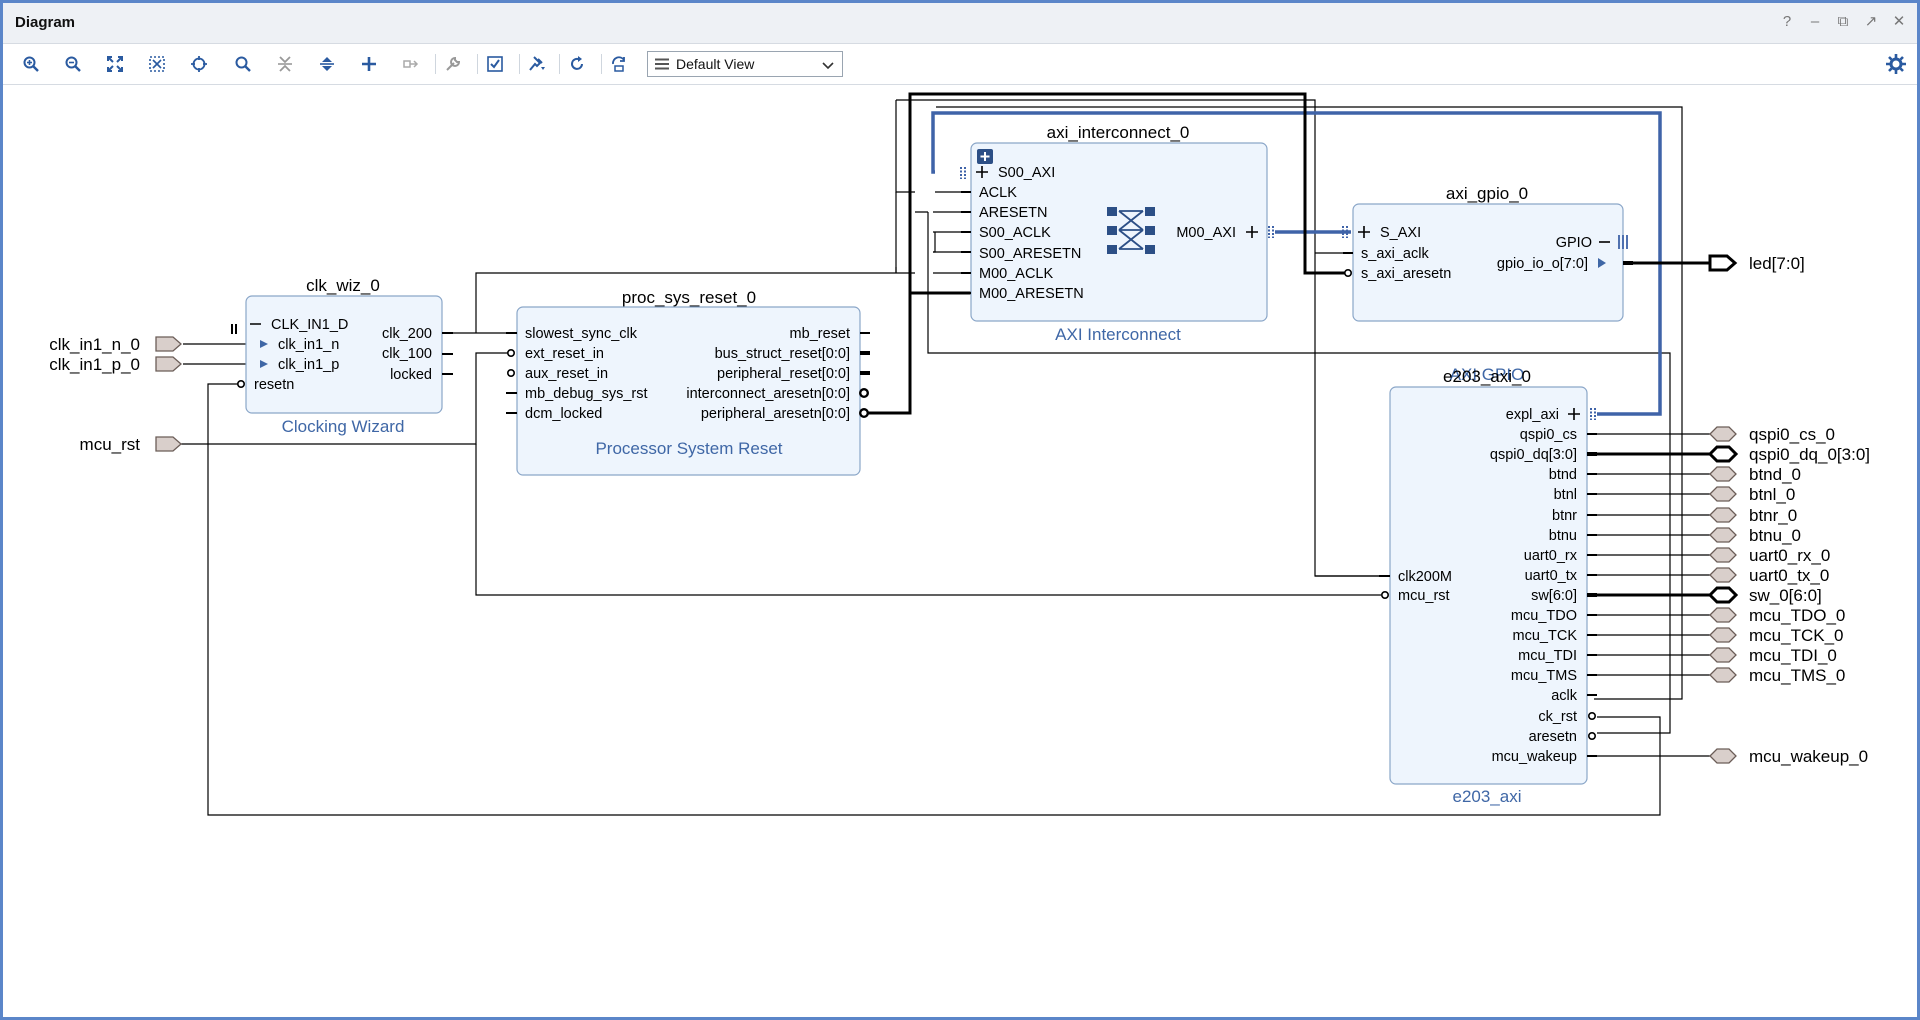 This screenshot has height=1020, width=1920. What do you see at coordinates (1772, 434) in the screenshot?
I see `port-qspi0-cs-0: qspi0_cs_0` at bounding box center [1772, 434].